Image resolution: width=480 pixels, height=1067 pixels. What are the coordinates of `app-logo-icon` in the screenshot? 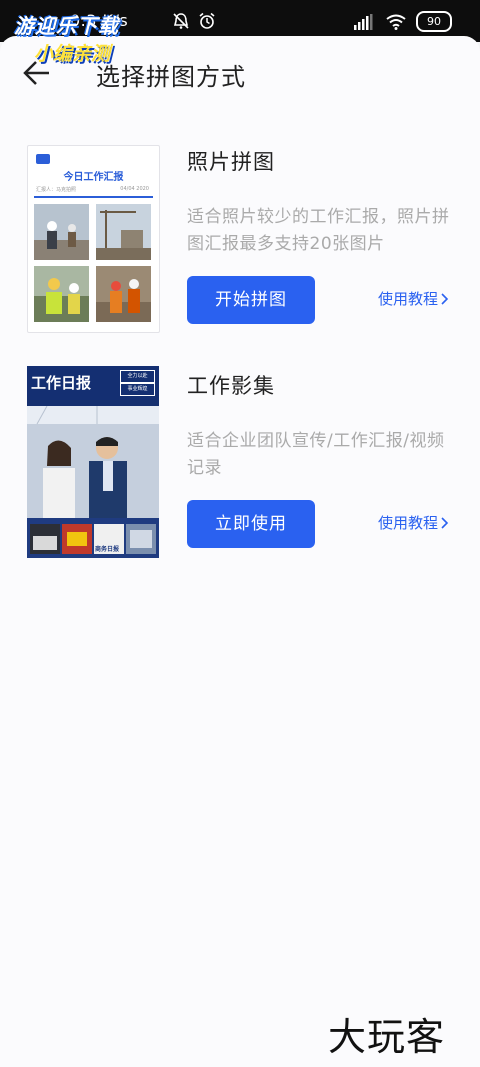 It's located at (43, 159).